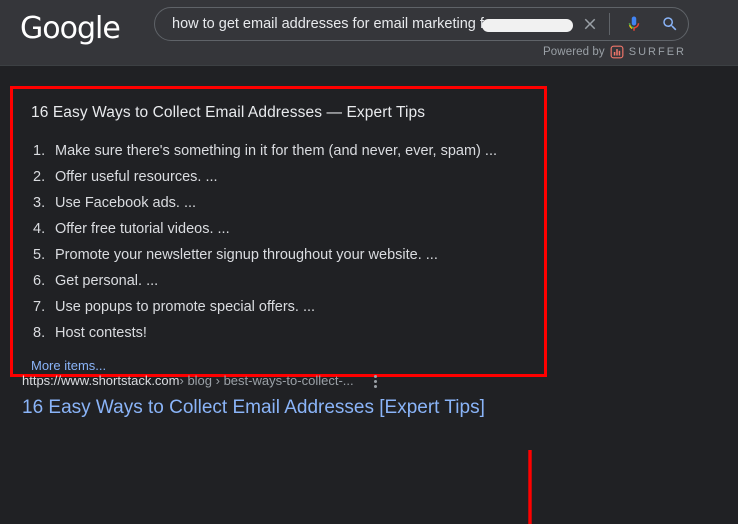  I want to click on powered-by-surfer: Powered by SURFER, so click(614, 52).